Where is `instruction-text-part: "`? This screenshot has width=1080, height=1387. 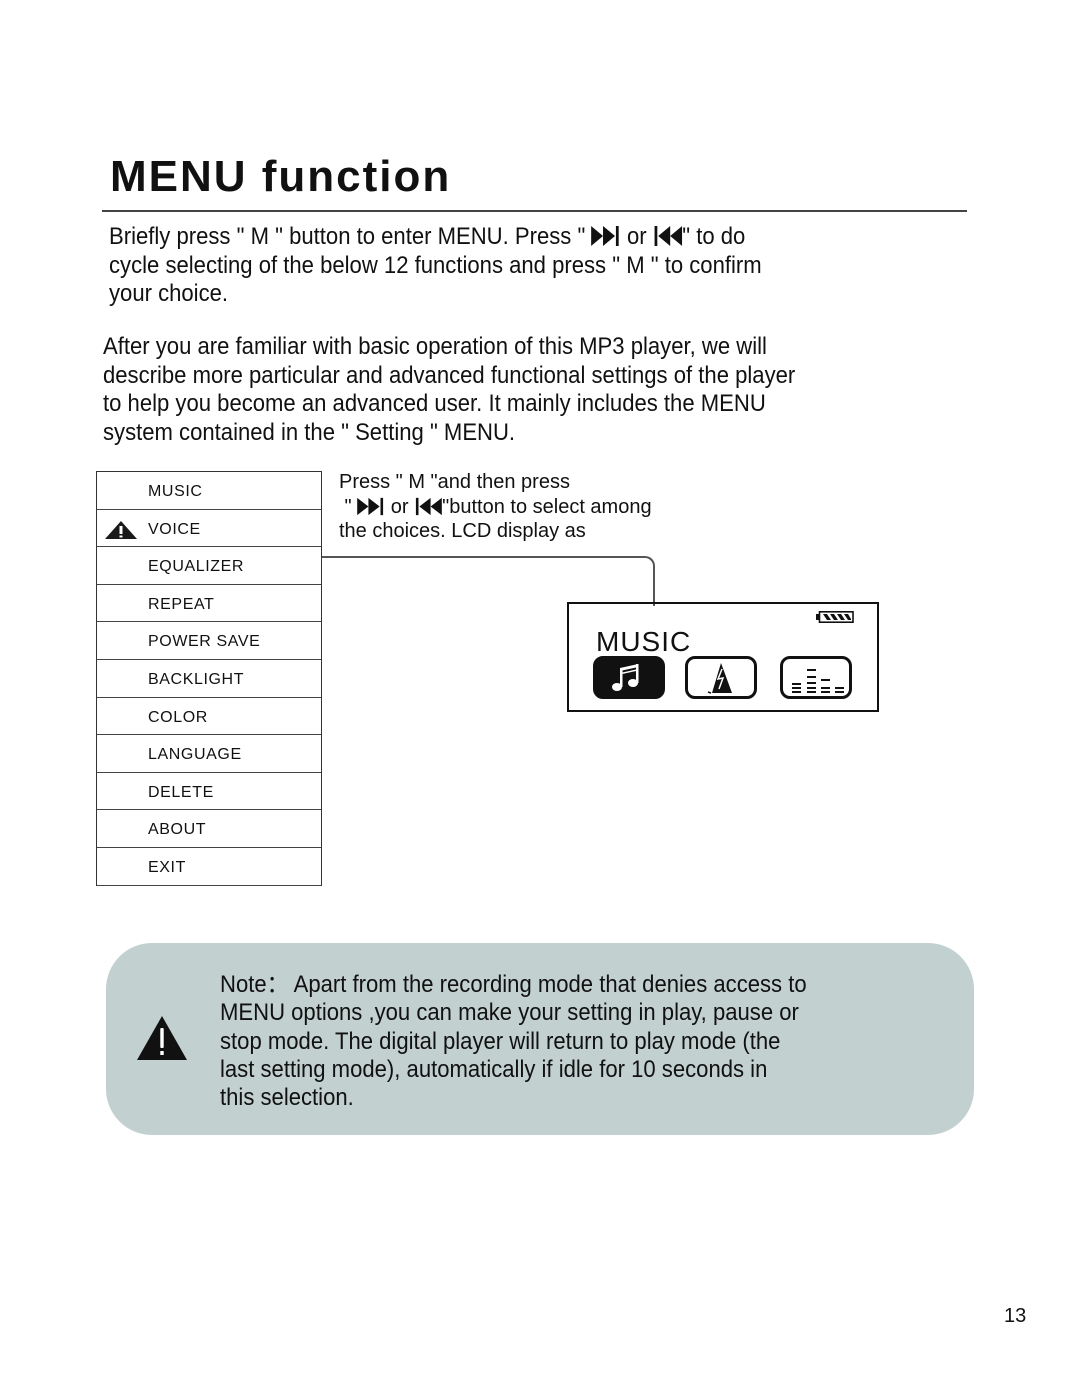
instruction-text-part: " is located at coordinates (348, 506).